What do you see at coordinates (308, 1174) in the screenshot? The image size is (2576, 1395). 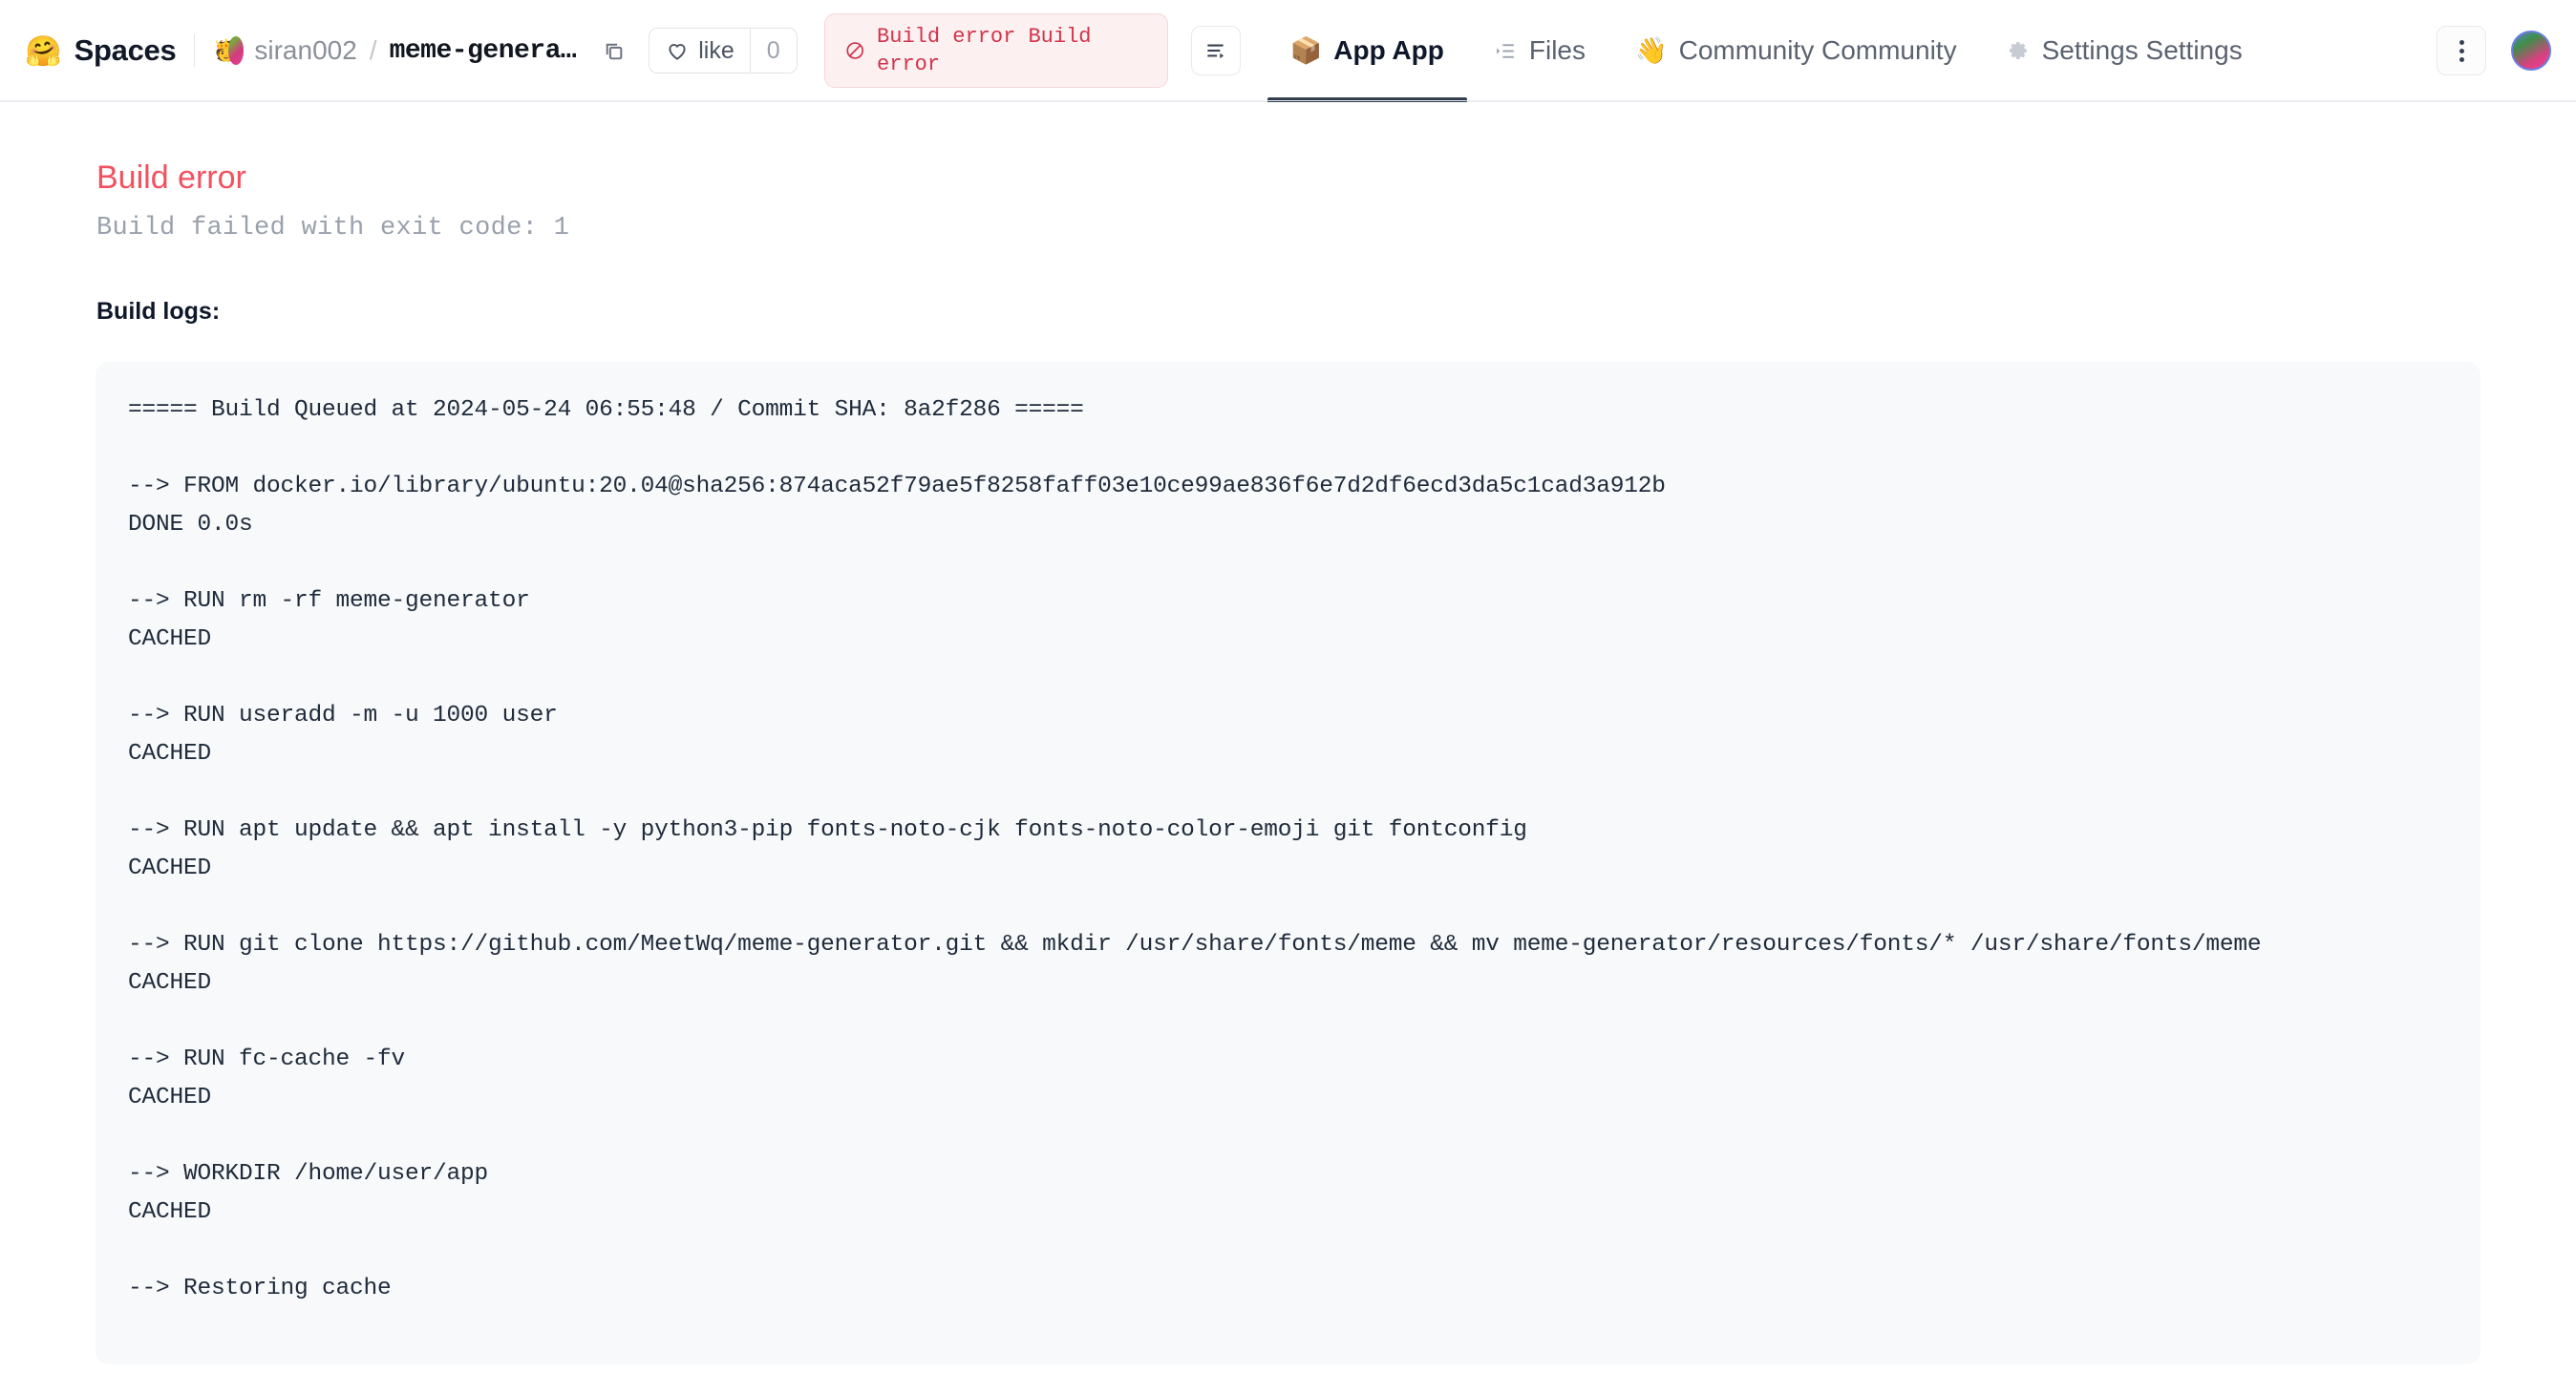 I see `log-line: --> WORKDIR /home/user/app` at bounding box center [308, 1174].